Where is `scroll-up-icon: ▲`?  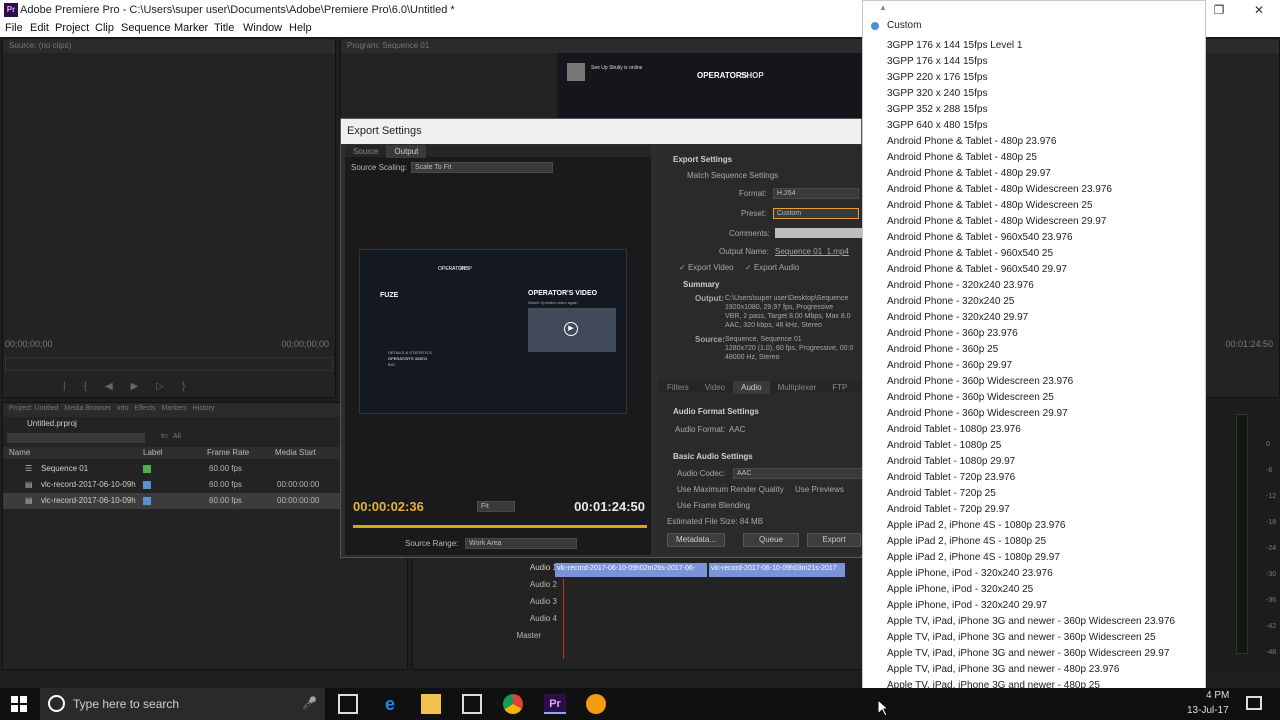 scroll-up-icon: ▲ is located at coordinates (883, 7).